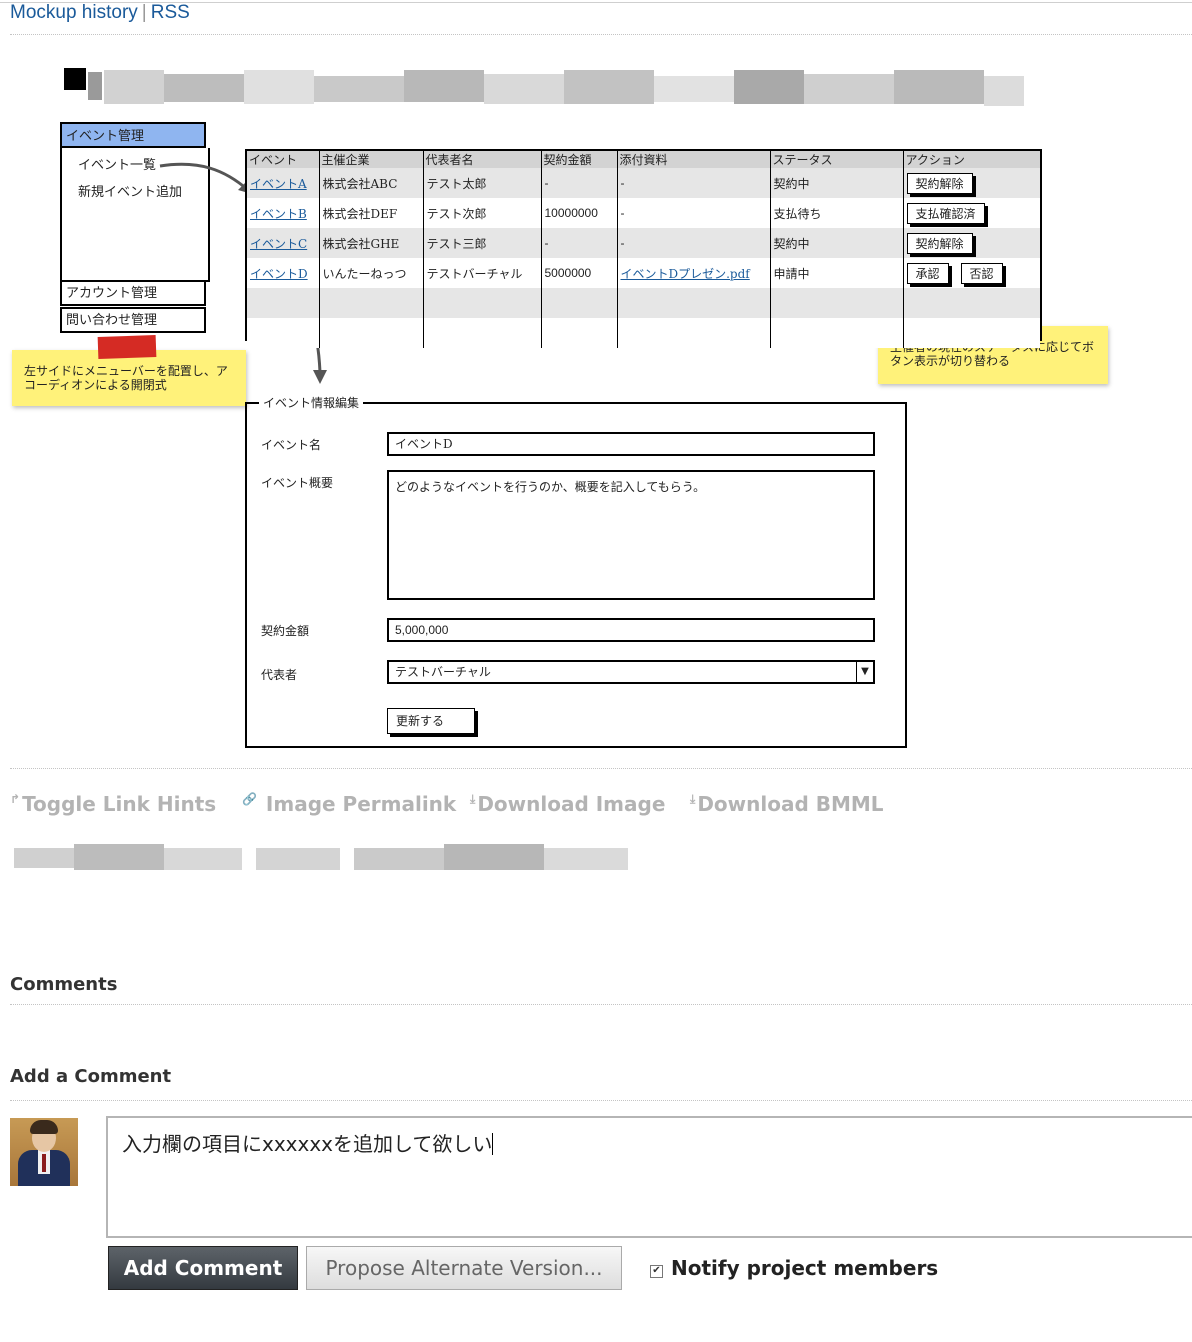 The height and width of the screenshot is (1342, 1192). I want to click on company-cell: いんたーねっつ, so click(371, 273).